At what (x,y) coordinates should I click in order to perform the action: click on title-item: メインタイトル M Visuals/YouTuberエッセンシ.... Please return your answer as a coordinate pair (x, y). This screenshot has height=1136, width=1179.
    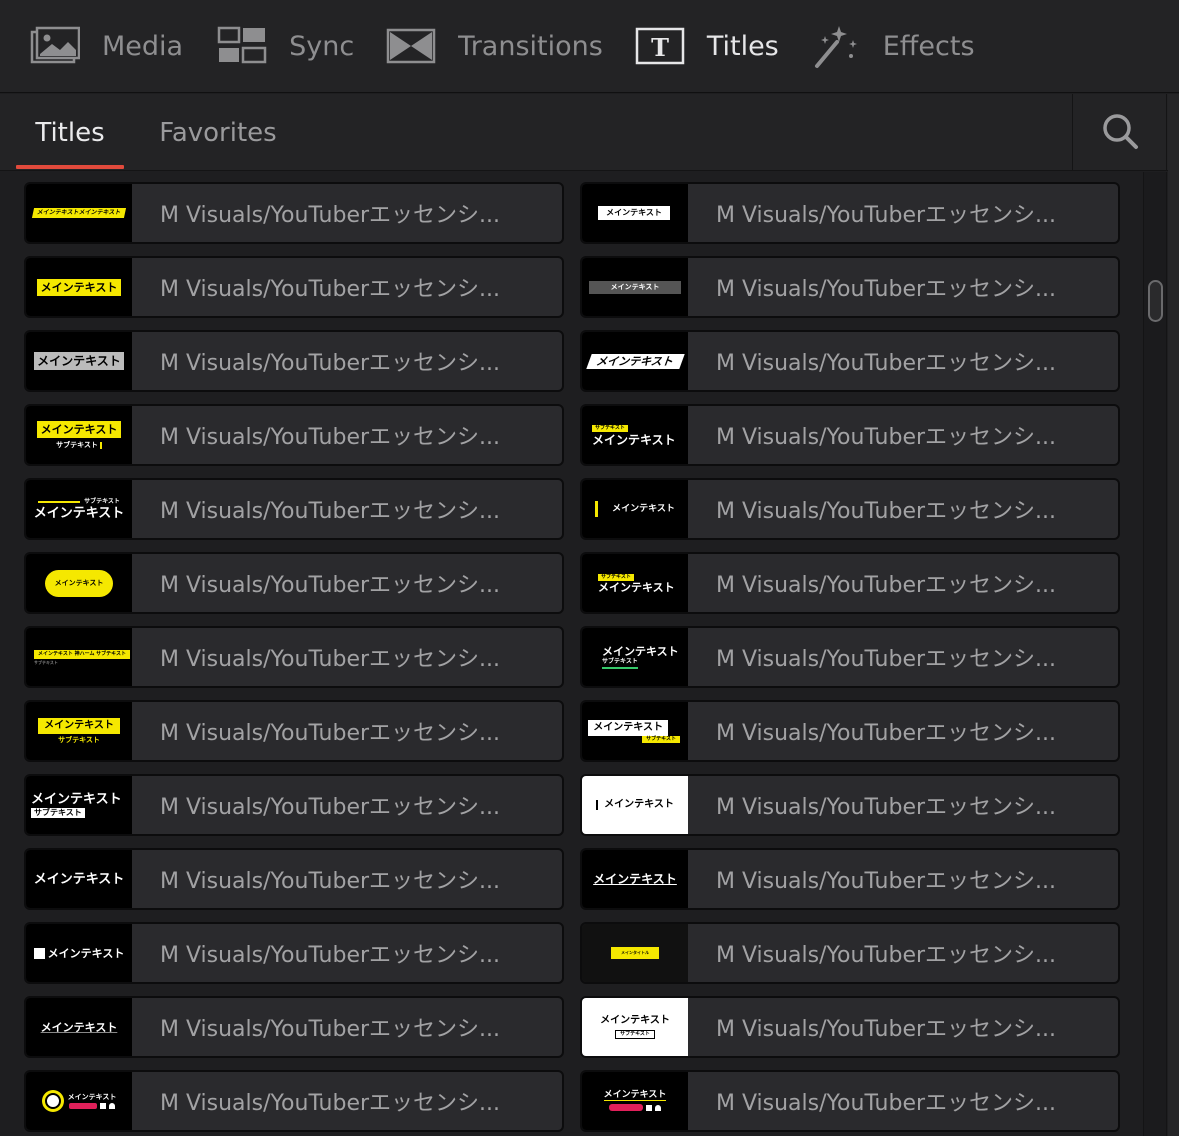
    Looking at the image, I should click on (850, 953).